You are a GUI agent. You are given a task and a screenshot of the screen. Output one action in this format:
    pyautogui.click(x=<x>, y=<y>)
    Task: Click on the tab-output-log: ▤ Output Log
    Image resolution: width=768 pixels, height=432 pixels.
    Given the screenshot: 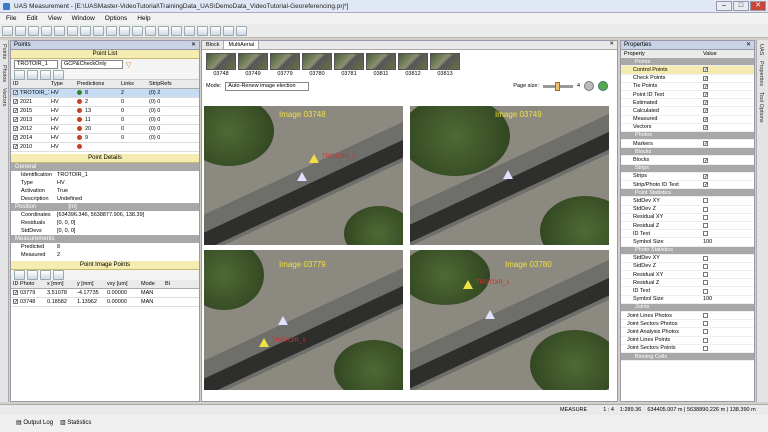 What is the action you would take?
    pyautogui.click(x=34, y=422)
    